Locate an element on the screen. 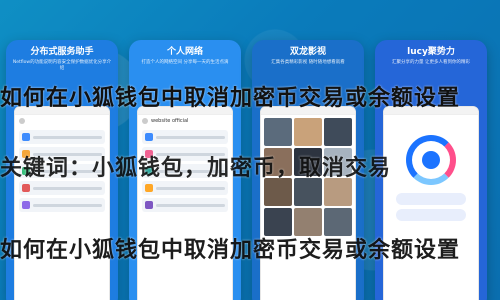 The height and width of the screenshot is (300, 500). card-title: 分布式服务助手 is located at coordinates (62, 52).